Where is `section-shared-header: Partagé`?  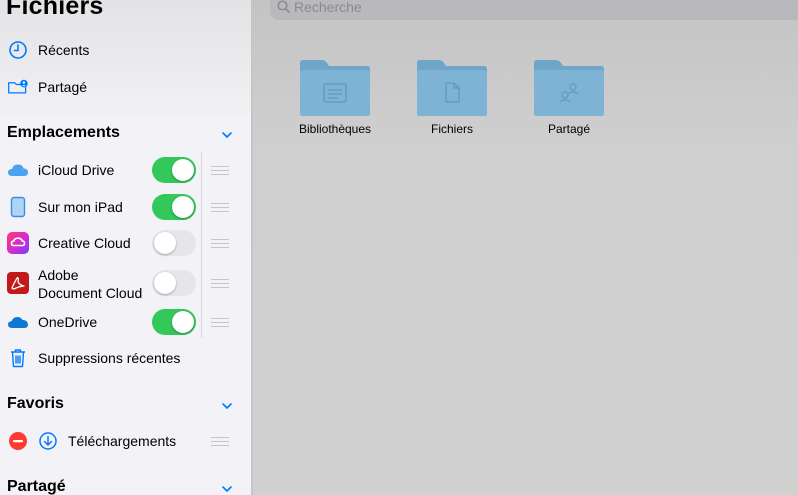
section-shared-header: Partagé is located at coordinates (125, 484).